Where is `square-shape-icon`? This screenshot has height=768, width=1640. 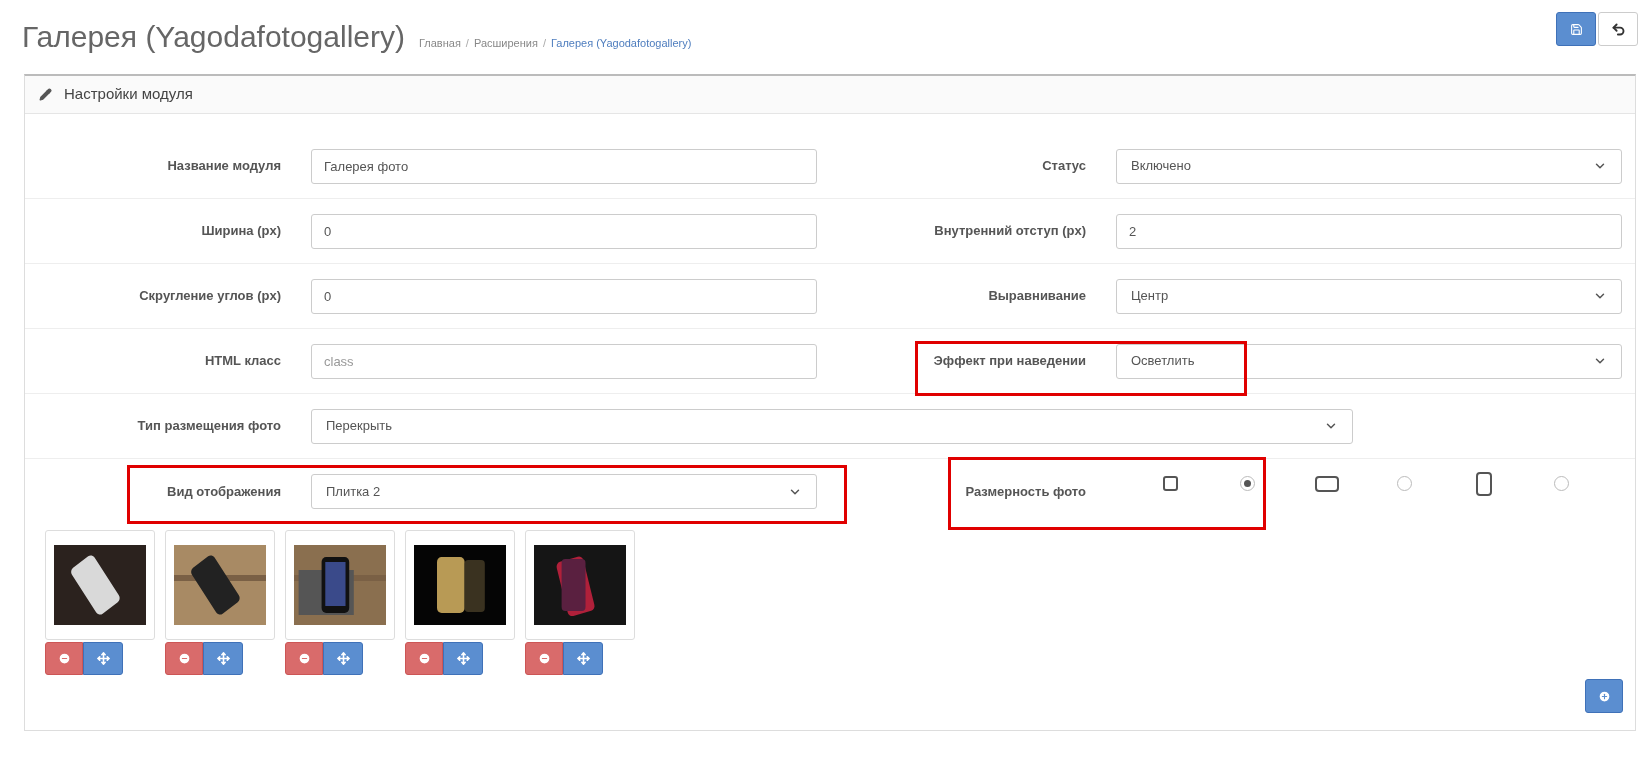
square-shape-icon is located at coordinates (1170, 483).